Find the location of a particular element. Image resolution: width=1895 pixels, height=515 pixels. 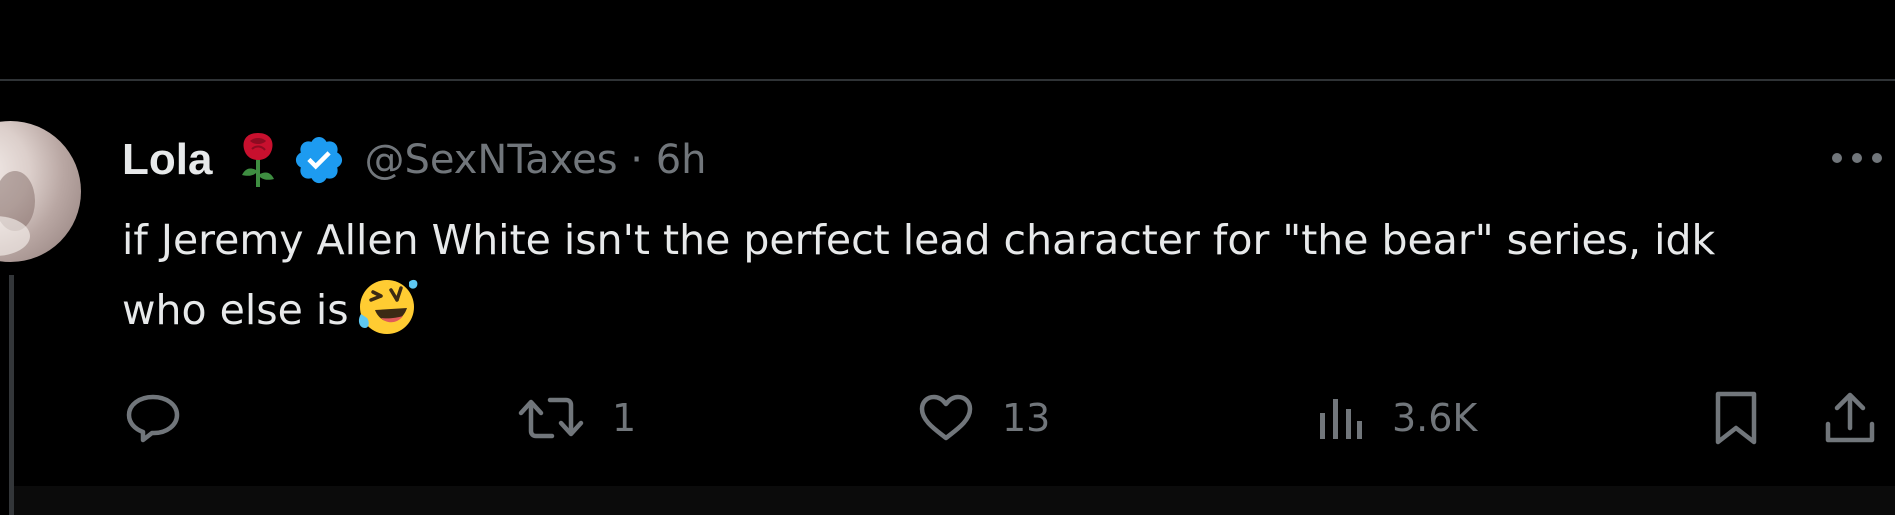

handle-and-time: @SexNTaxes · 6h is located at coordinates (535, 160).